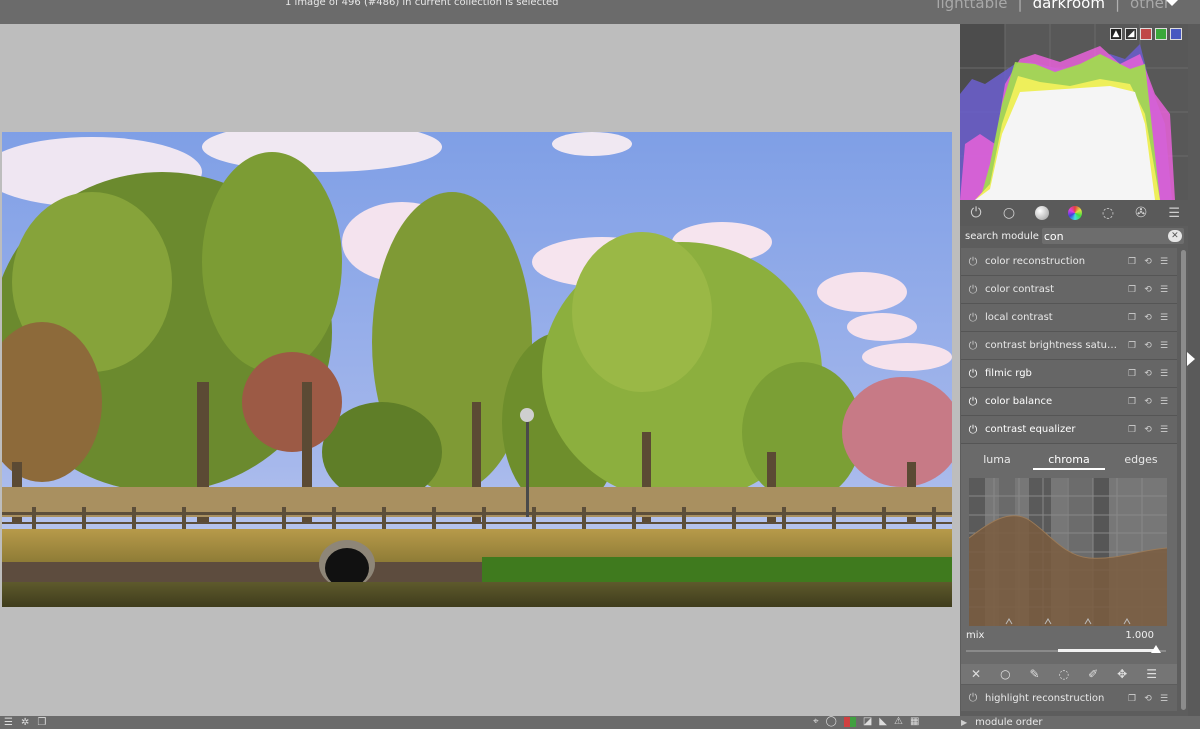 The height and width of the screenshot is (729, 1200). What do you see at coordinates (1172, 3) in the screenshot?
I see `collapse-top-panel-icon` at bounding box center [1172, 3].